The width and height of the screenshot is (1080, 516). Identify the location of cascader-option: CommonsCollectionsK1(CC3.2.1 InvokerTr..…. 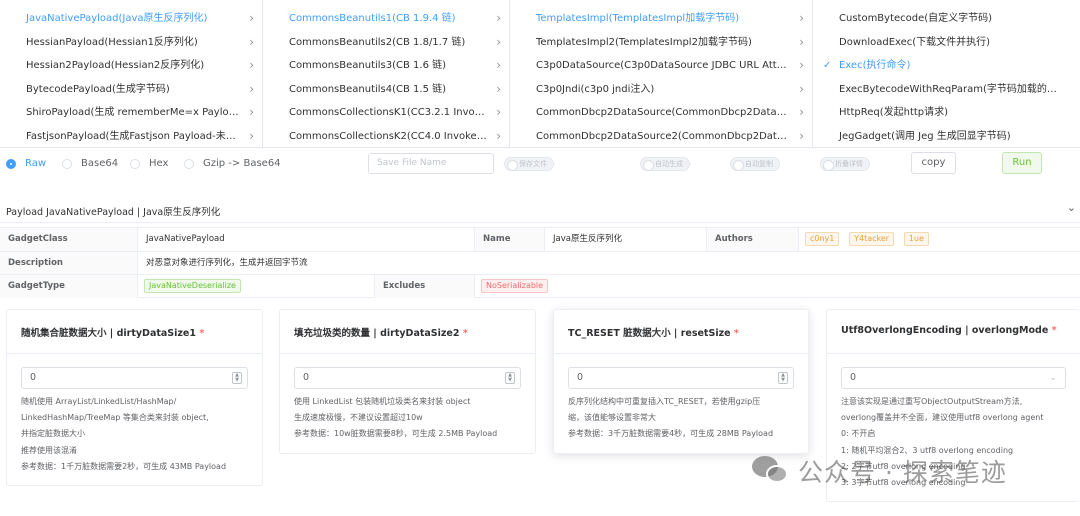
(386, 113).